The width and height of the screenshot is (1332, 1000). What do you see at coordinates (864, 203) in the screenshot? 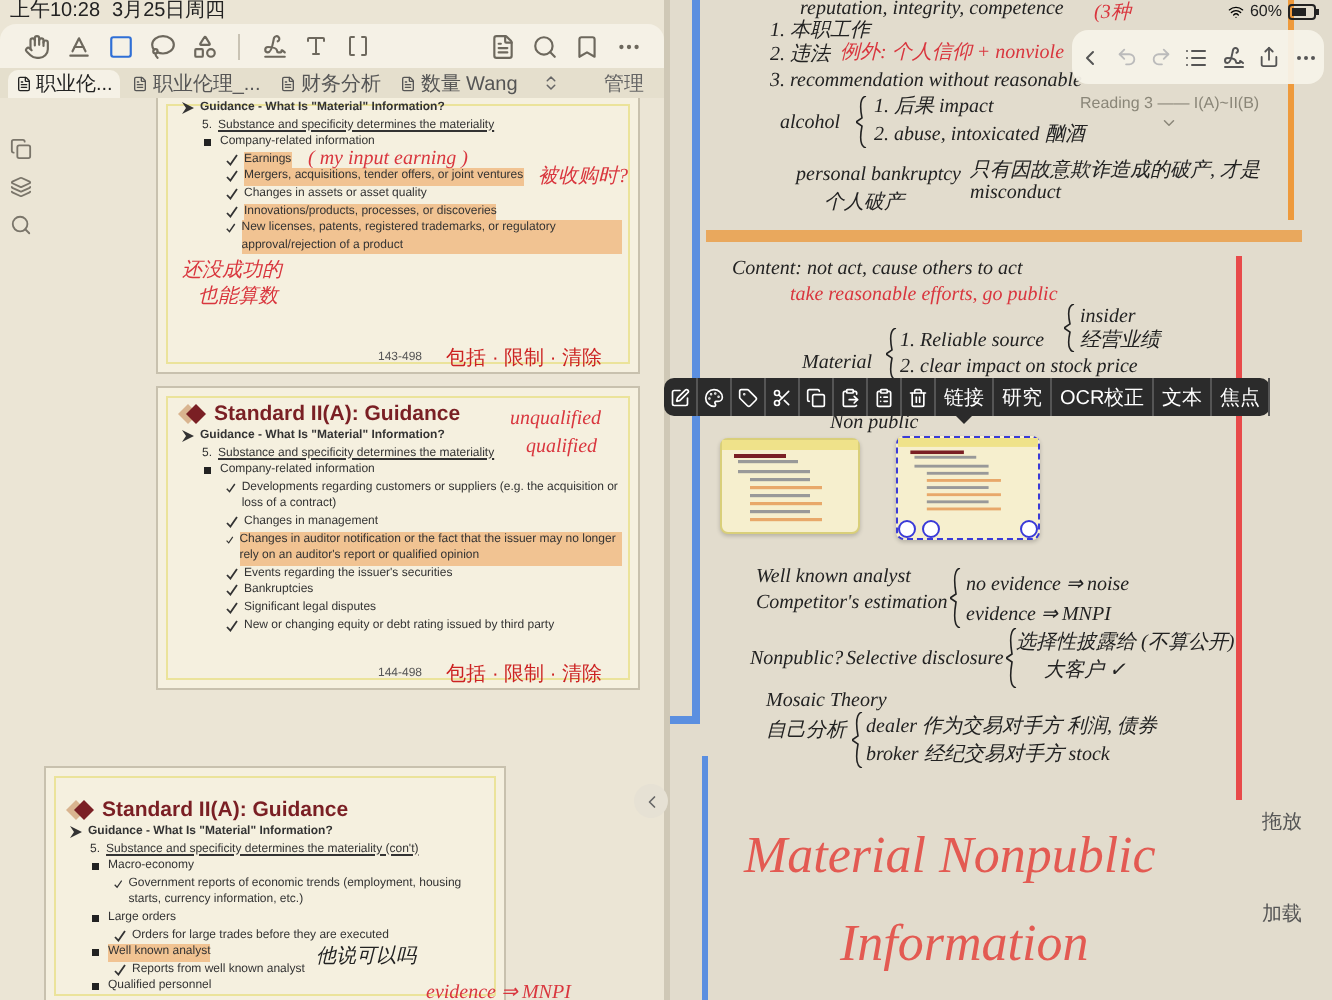
I see `handwritten-note: 个人破产` at bounding box center [864, 203].